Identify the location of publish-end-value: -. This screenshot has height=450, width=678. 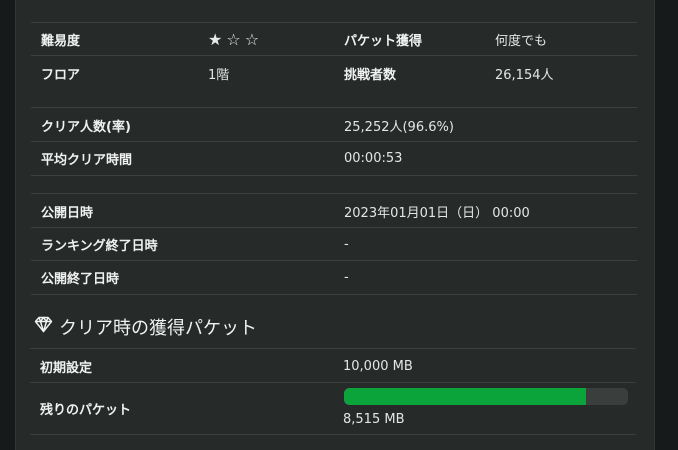
(346, 277).